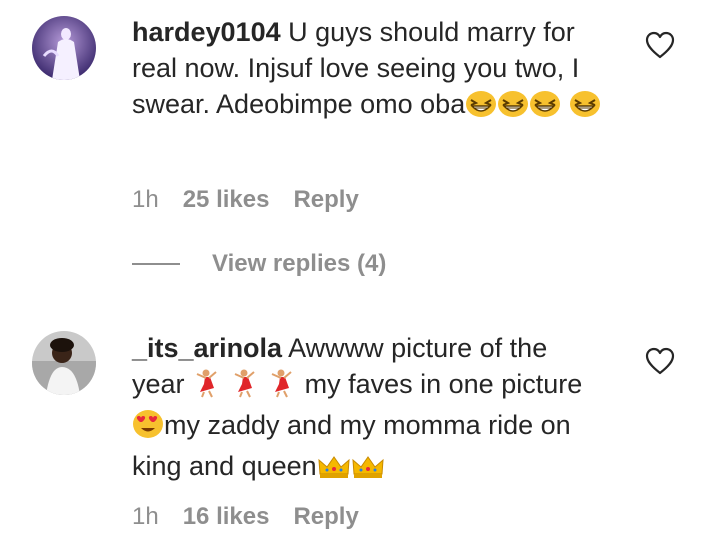  What do you see at coordinates (206, 32) in the screenshot?
I see `comment-username: hardey0104` at bounding box center [206, 32].